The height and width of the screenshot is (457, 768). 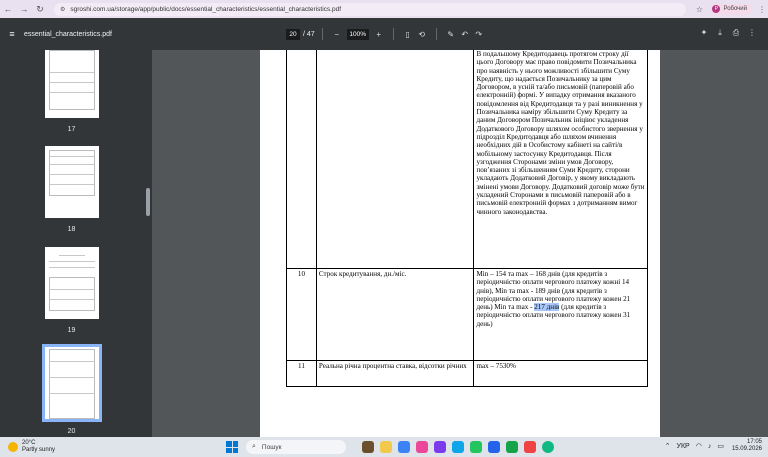 What do you see at coordinates (560, 373) in the screenshot?
I see `row-value: max – 7530%` at bounding box center [560, 373].